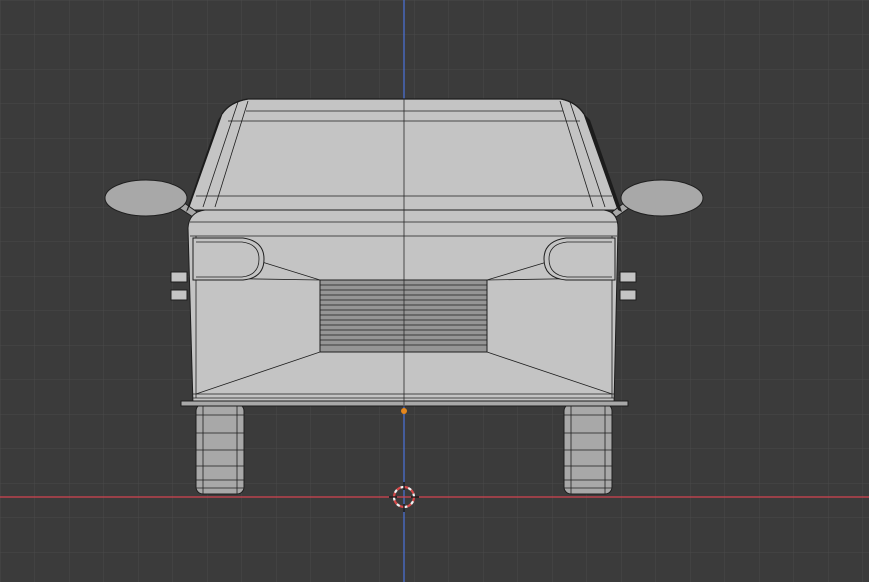 This screenshot has height=582, width=869. Describe the element at coordinates (588, 449) in the screenshot. I see `wheel-right` at that location.